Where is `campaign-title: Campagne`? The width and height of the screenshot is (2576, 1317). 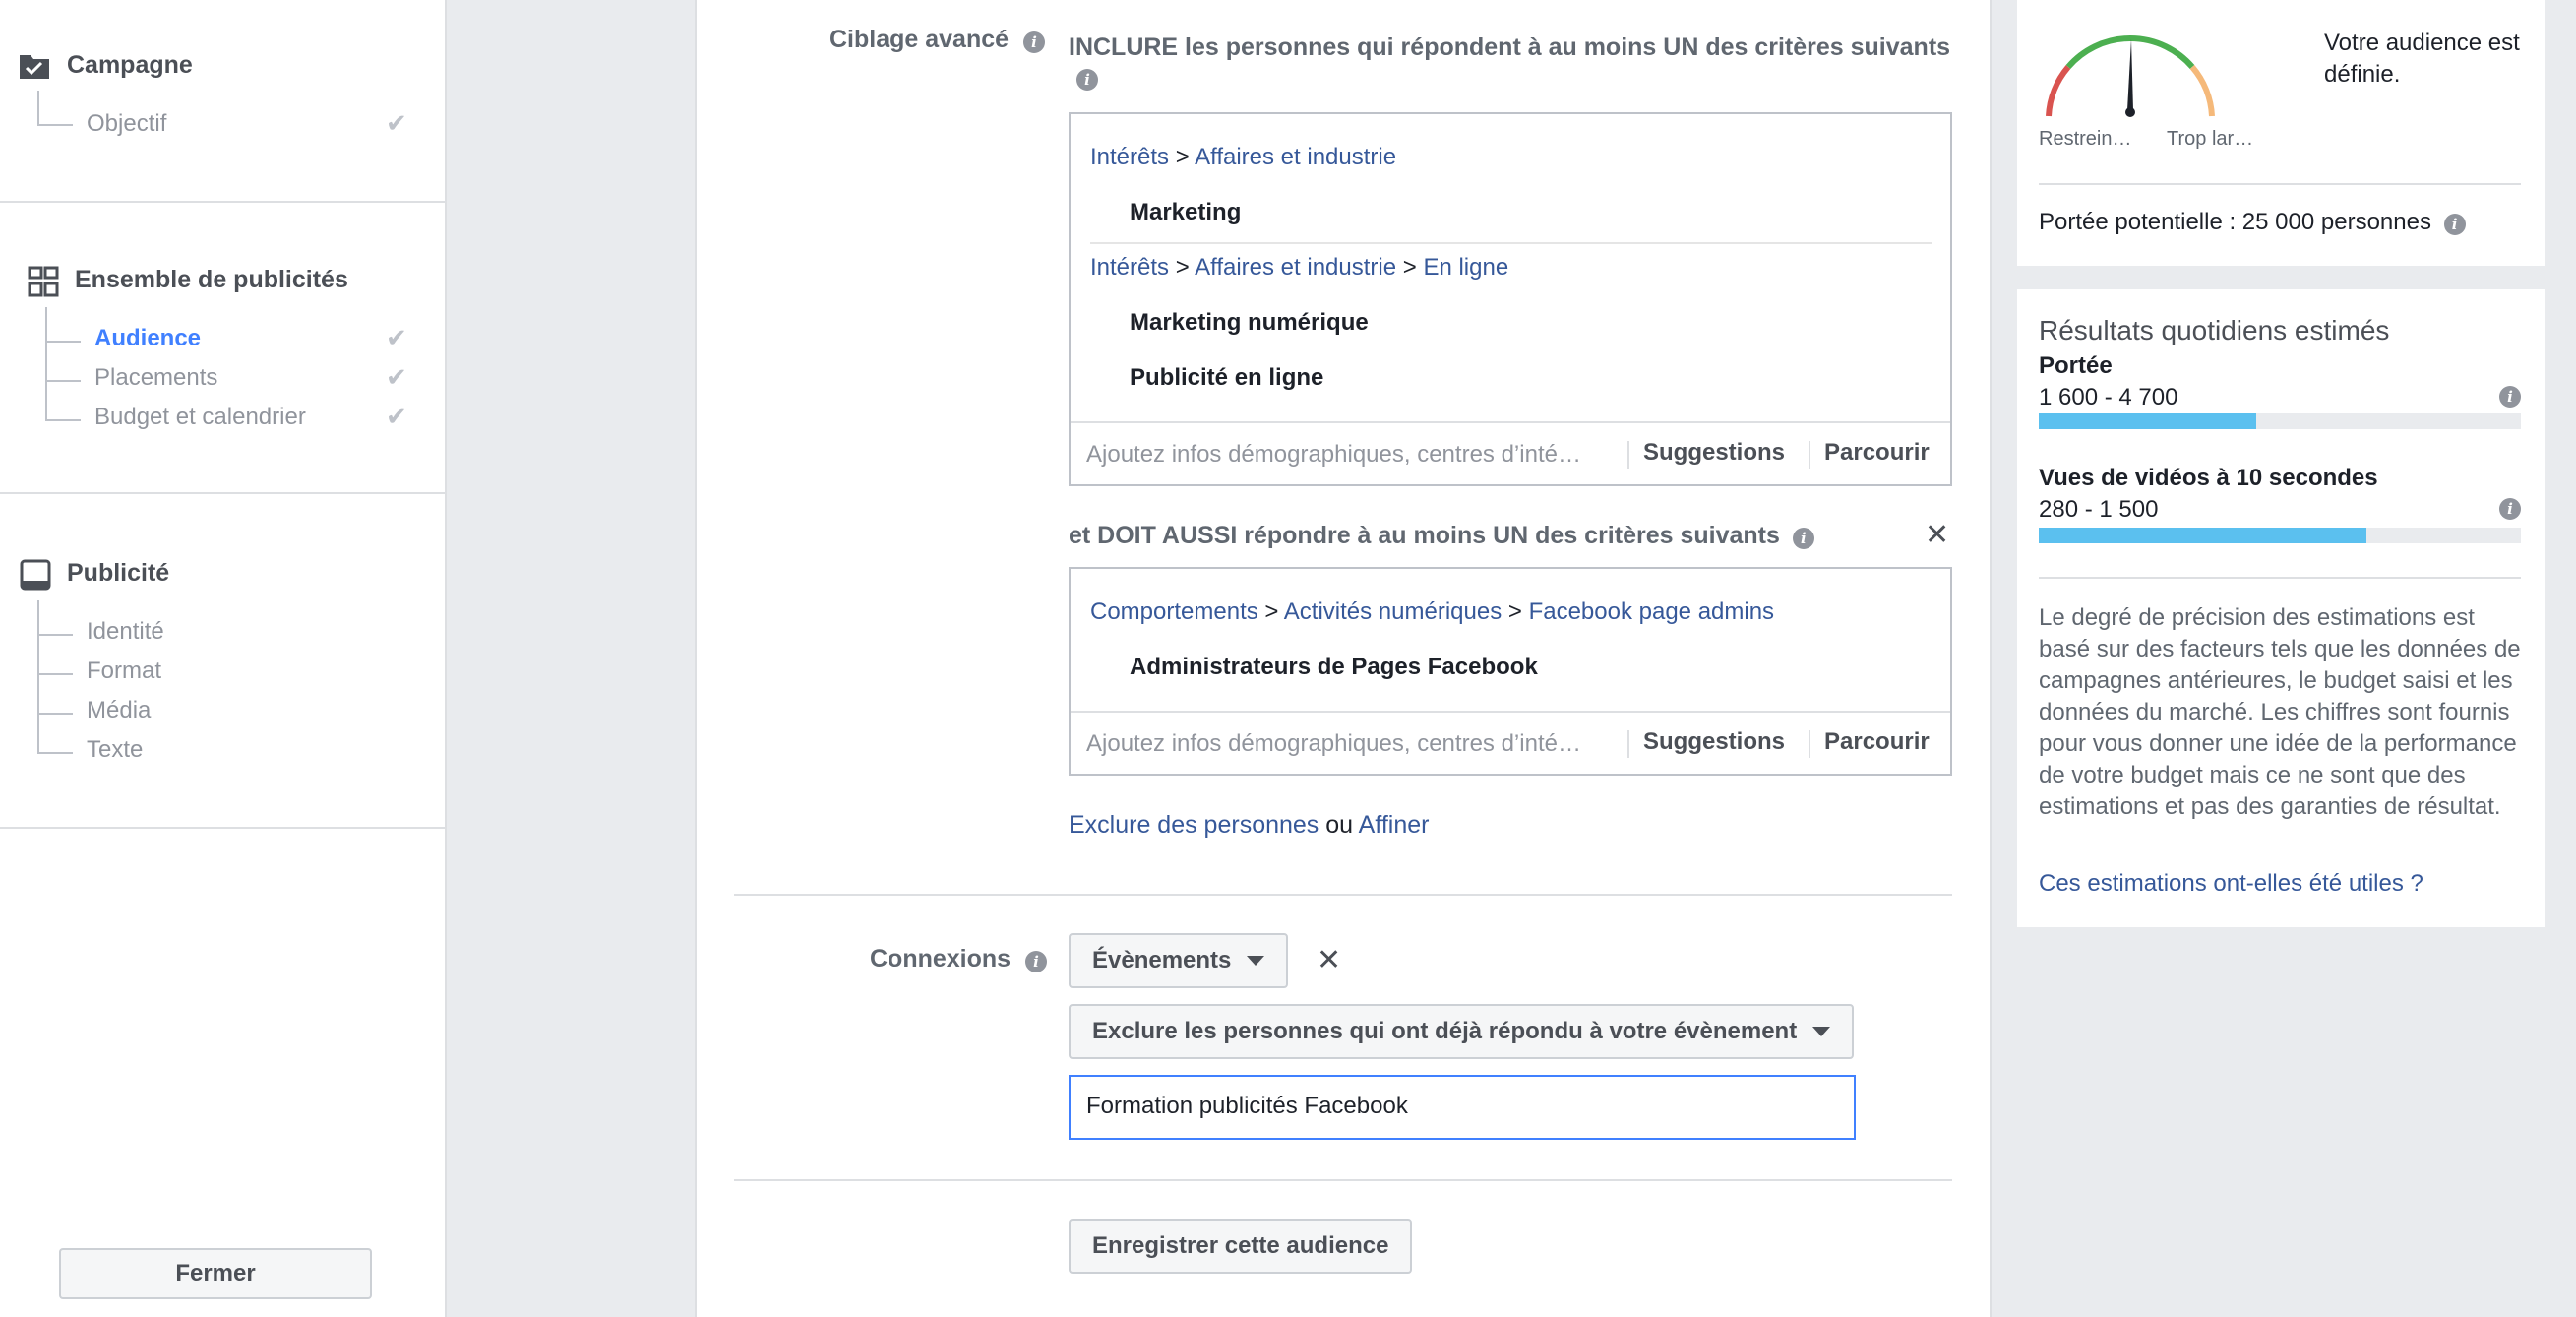
campaign-title: Campagne is located at coordinates (130, 65).